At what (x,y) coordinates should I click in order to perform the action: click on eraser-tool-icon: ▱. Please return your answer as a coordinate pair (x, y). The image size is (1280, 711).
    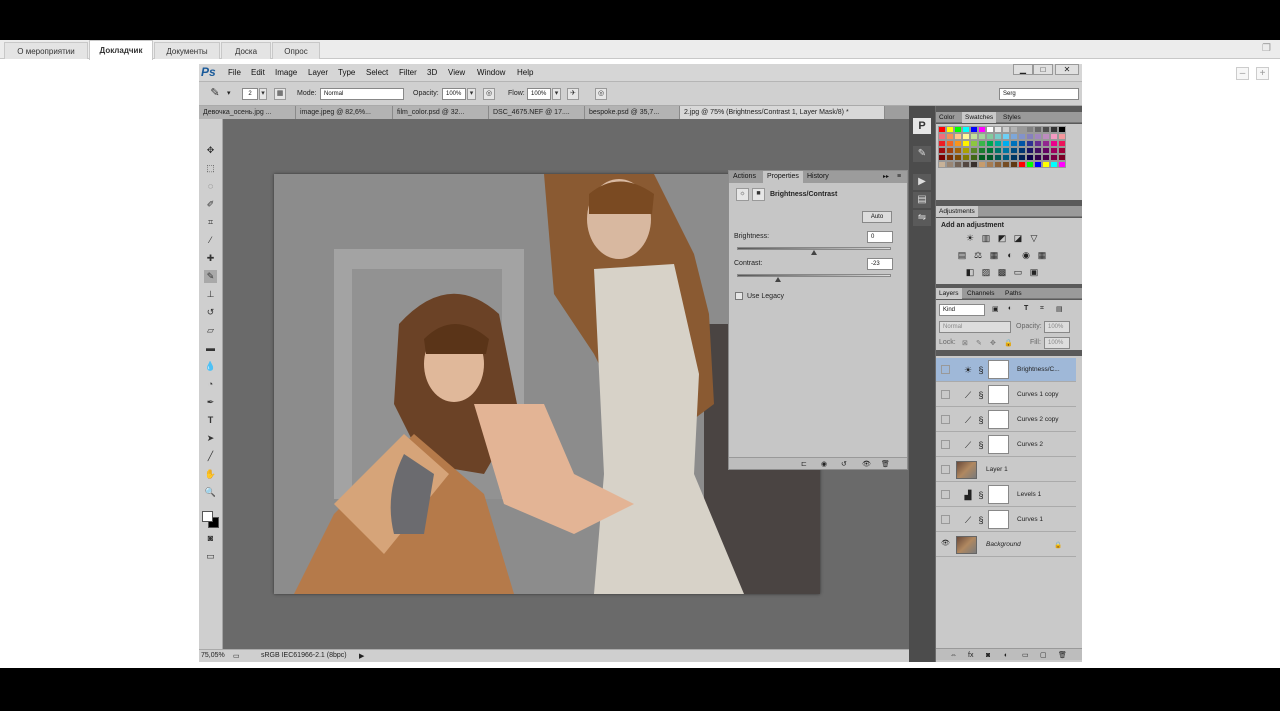
    Looking at the image, I should click on (210, 330).